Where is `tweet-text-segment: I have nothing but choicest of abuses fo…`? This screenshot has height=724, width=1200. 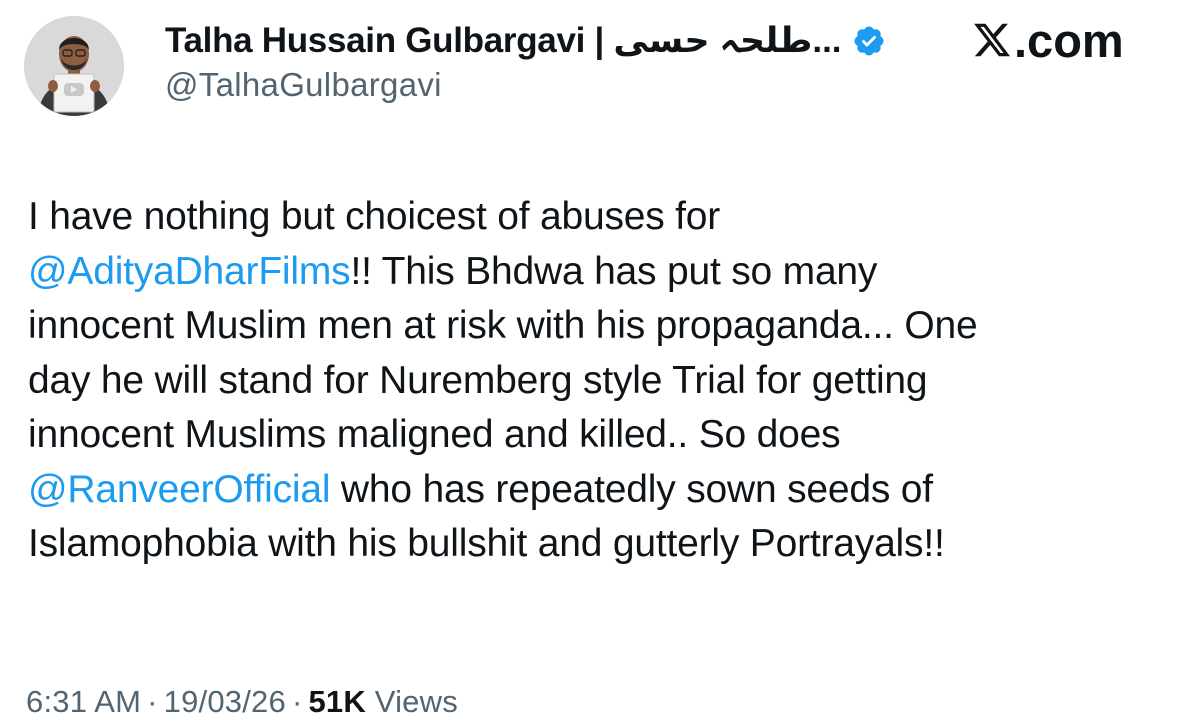
tweet-text-segment: I have nothing but choicest of abuses fo… is located at coordinates (374, 216).